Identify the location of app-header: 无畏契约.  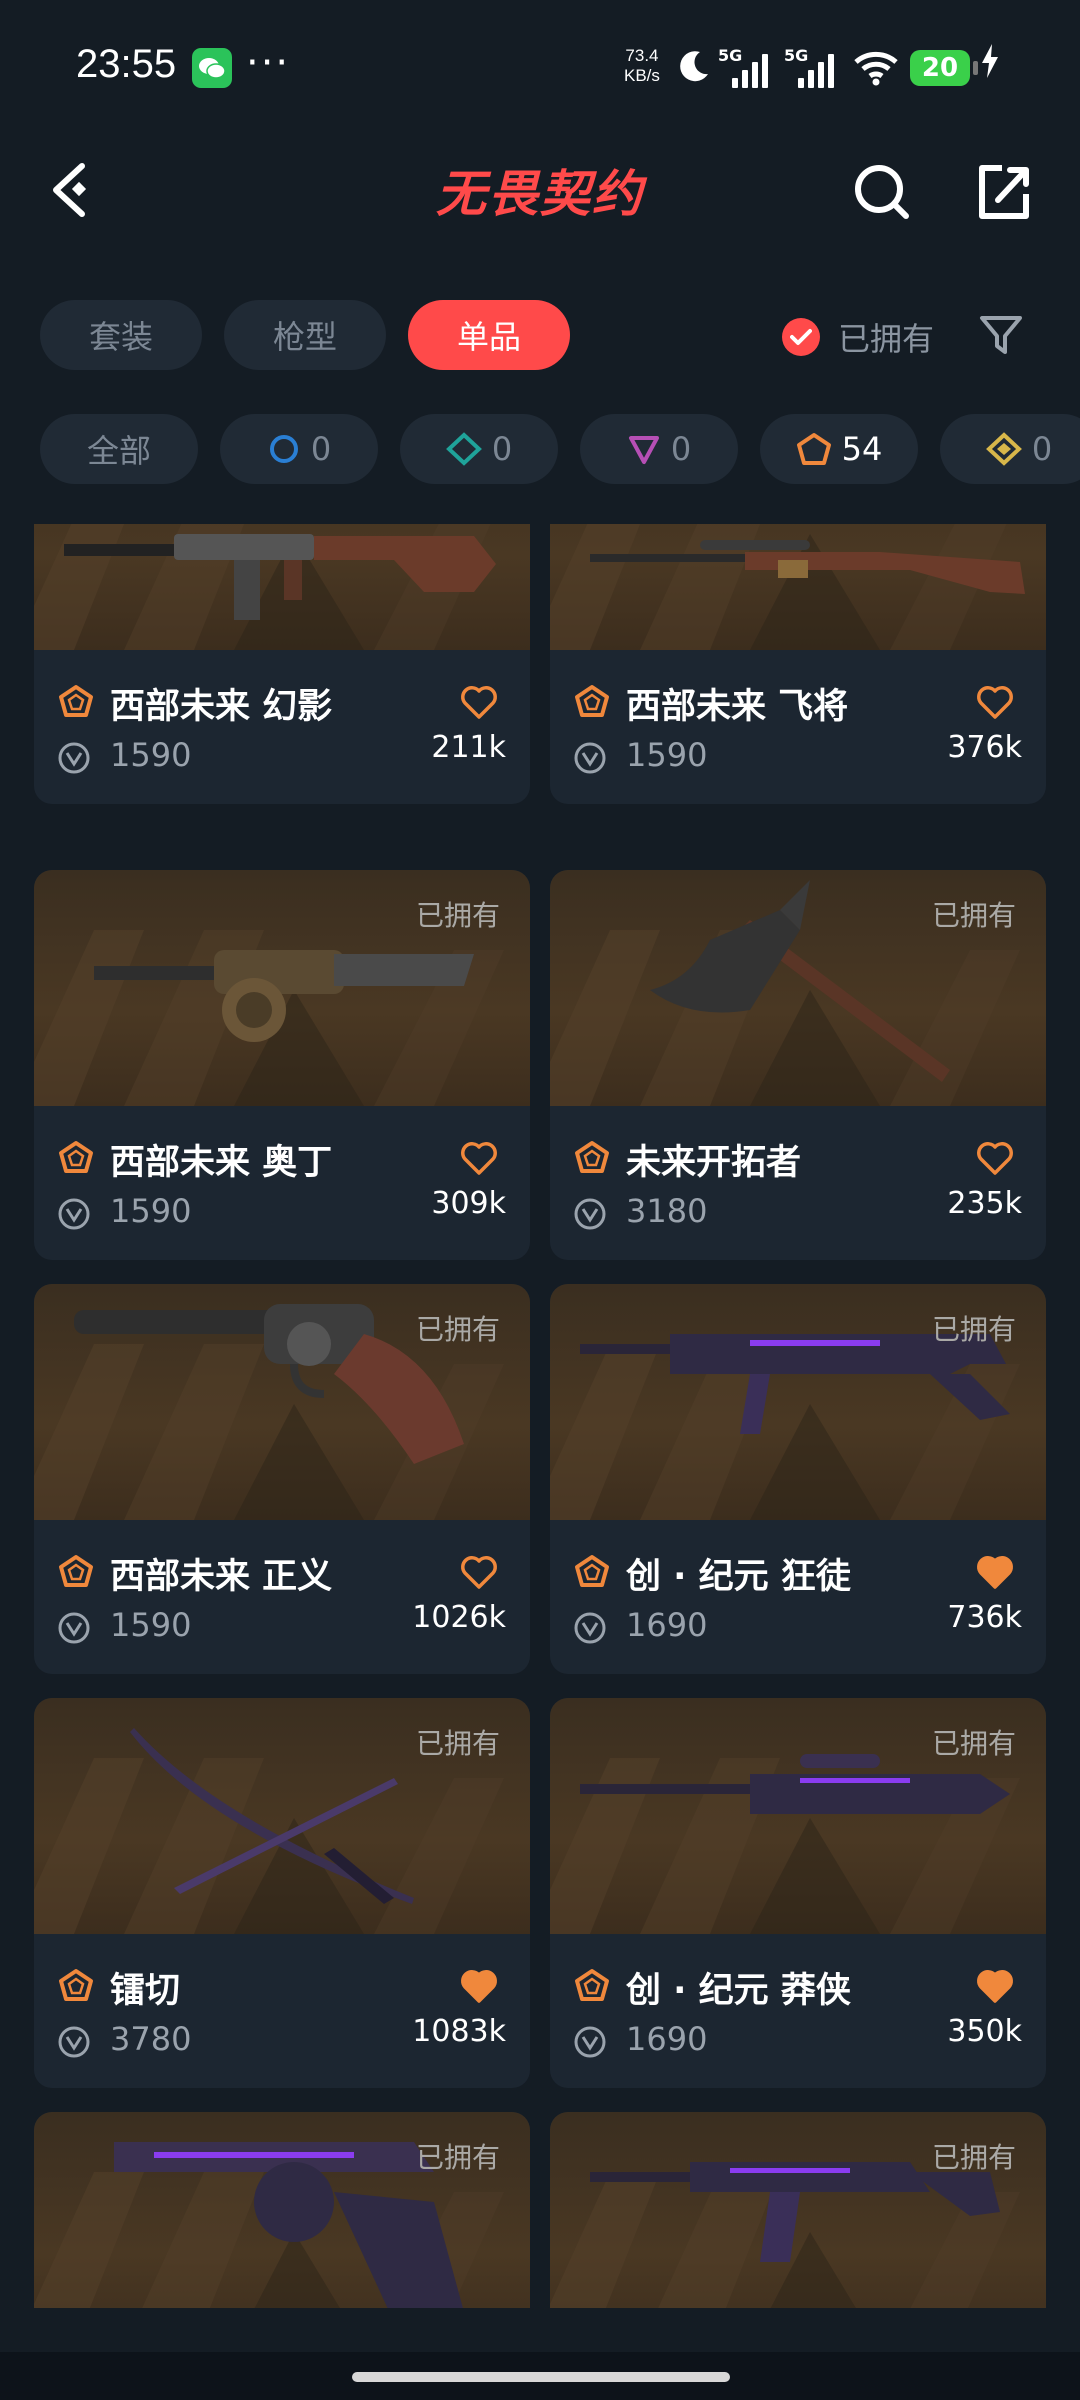
(540, 195).